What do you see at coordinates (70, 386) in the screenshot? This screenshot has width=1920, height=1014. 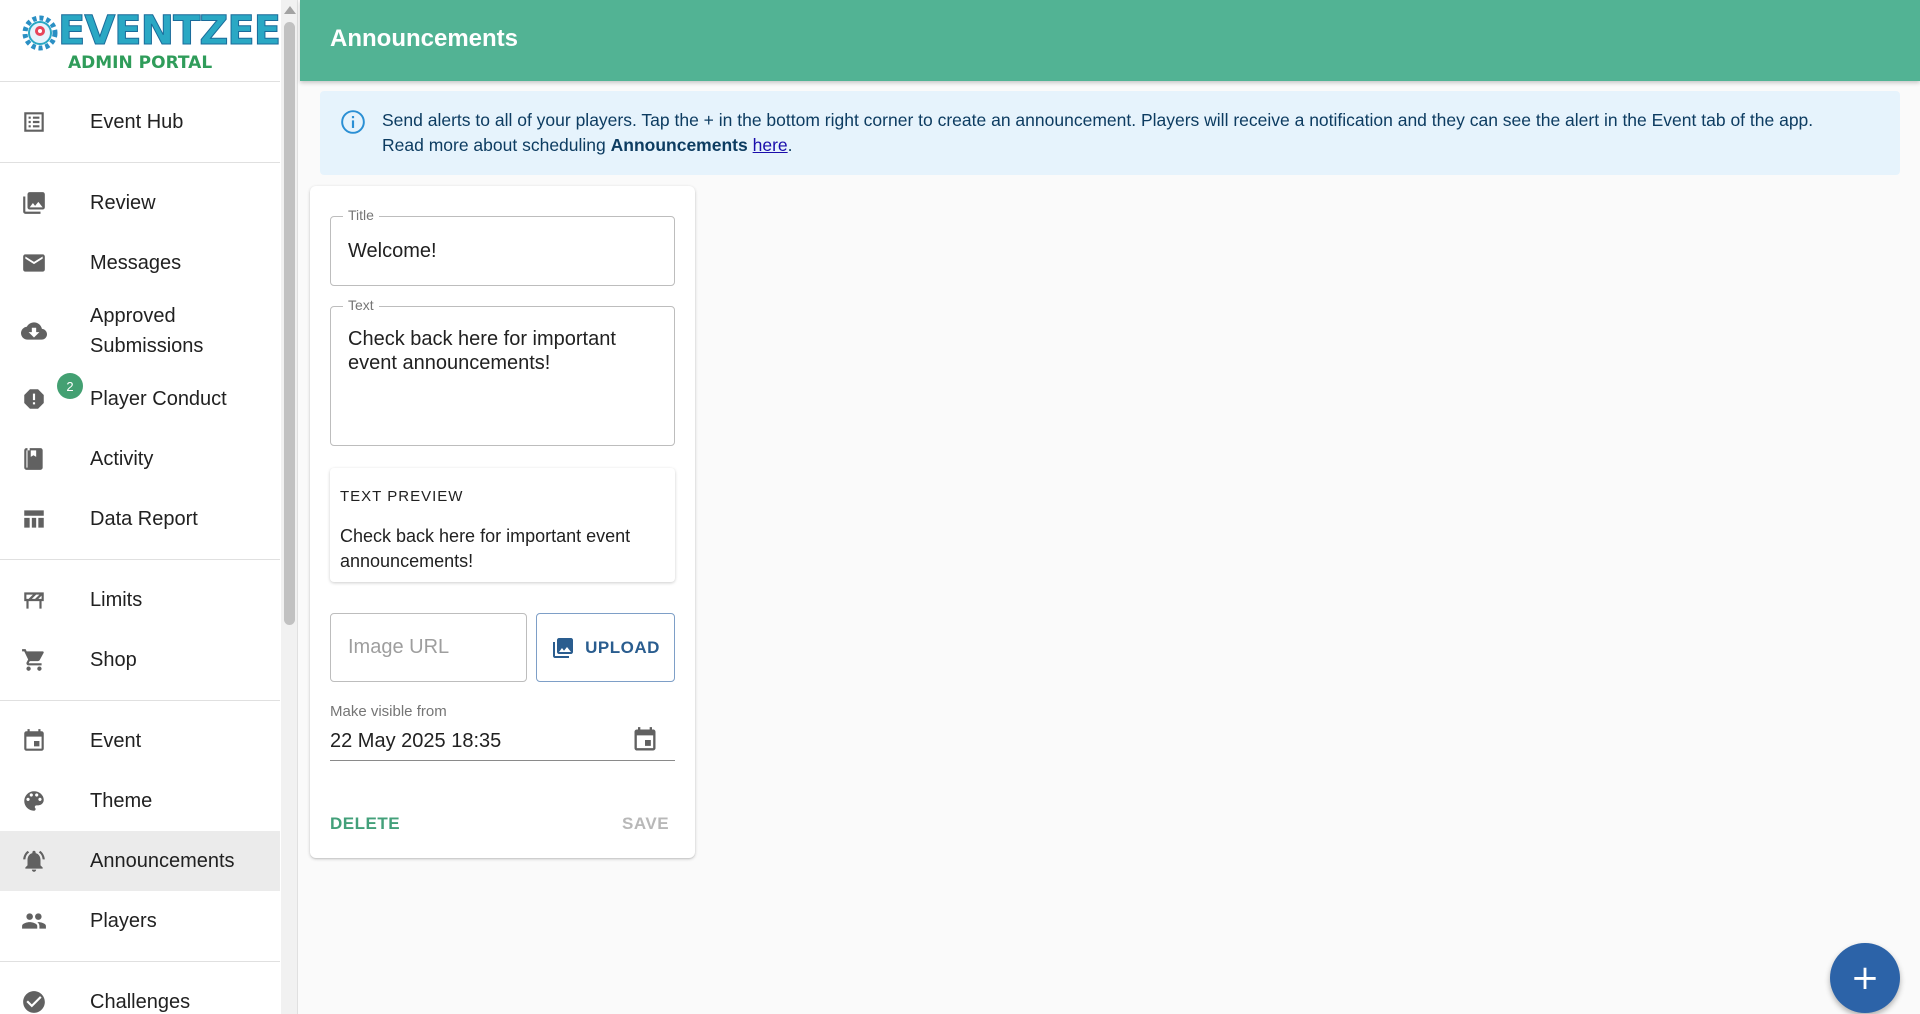 I see `notification-badge: 2` at bounding box center [70, 386].